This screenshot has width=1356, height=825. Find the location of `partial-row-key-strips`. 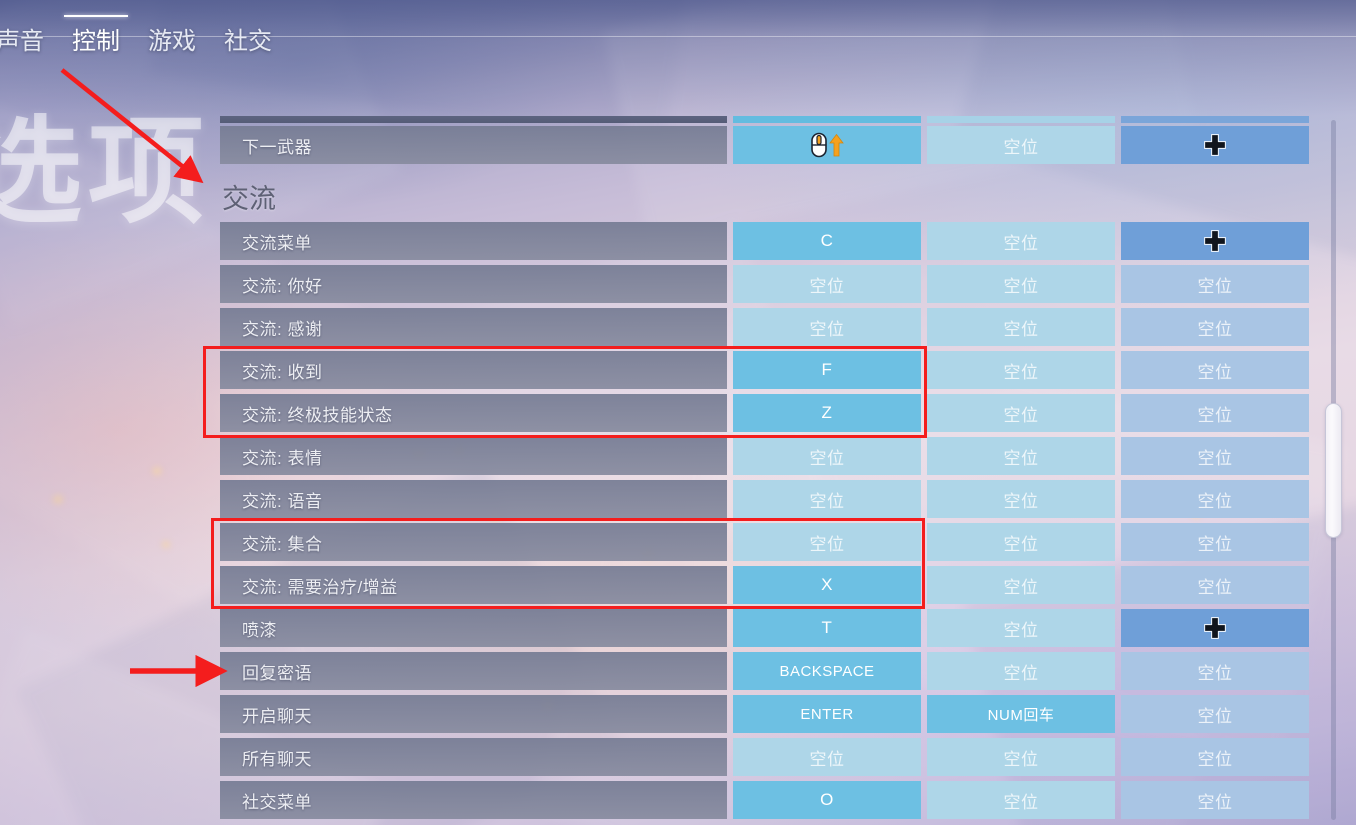

partial-row-key-strips is located at coordinates (1021, 119).